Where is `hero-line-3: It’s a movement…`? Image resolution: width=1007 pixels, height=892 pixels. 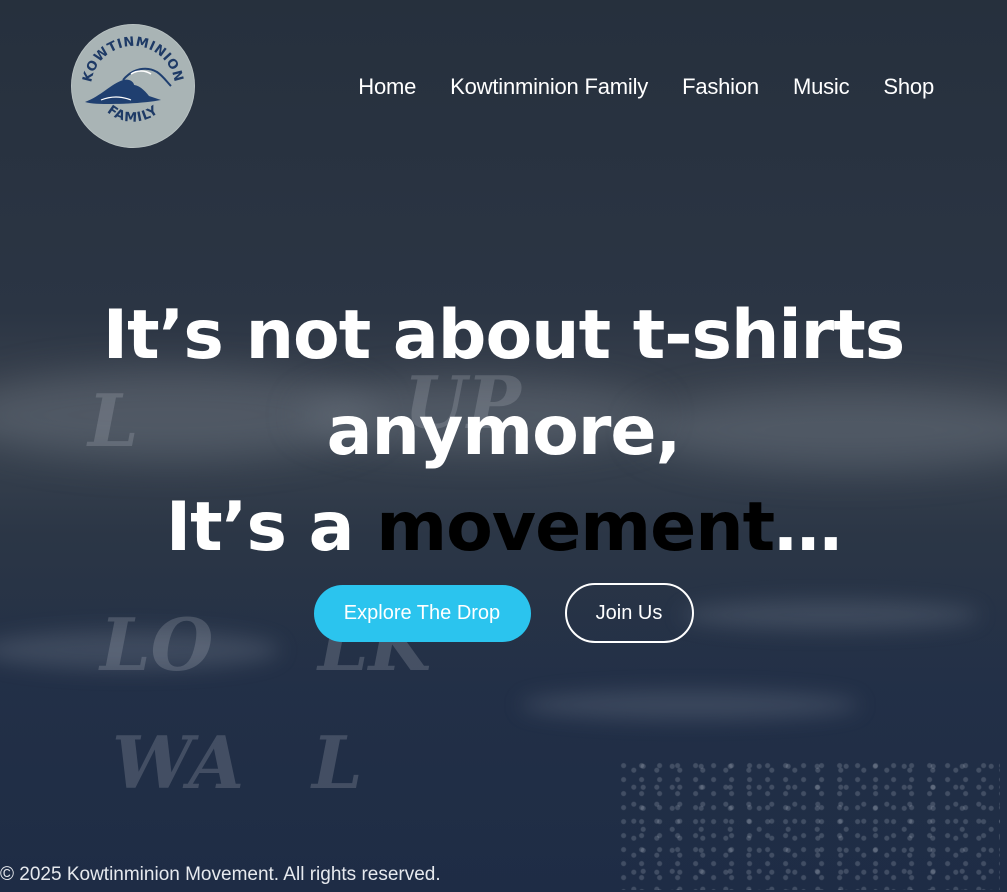
hero-line-3: It’s a movement… is located at coordinates (503, 528).